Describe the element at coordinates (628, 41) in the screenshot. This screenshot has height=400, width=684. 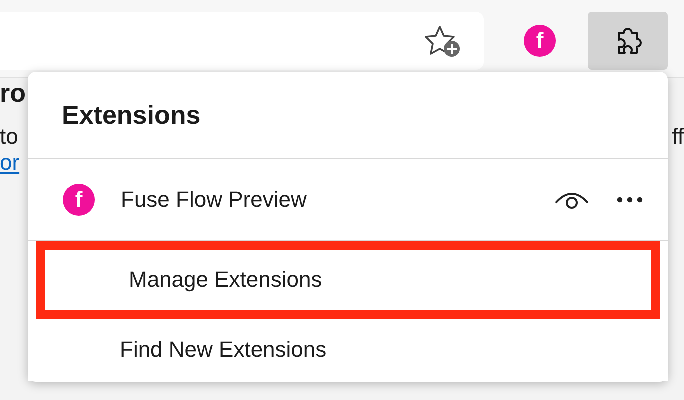
I see `extensions-button` at that location.